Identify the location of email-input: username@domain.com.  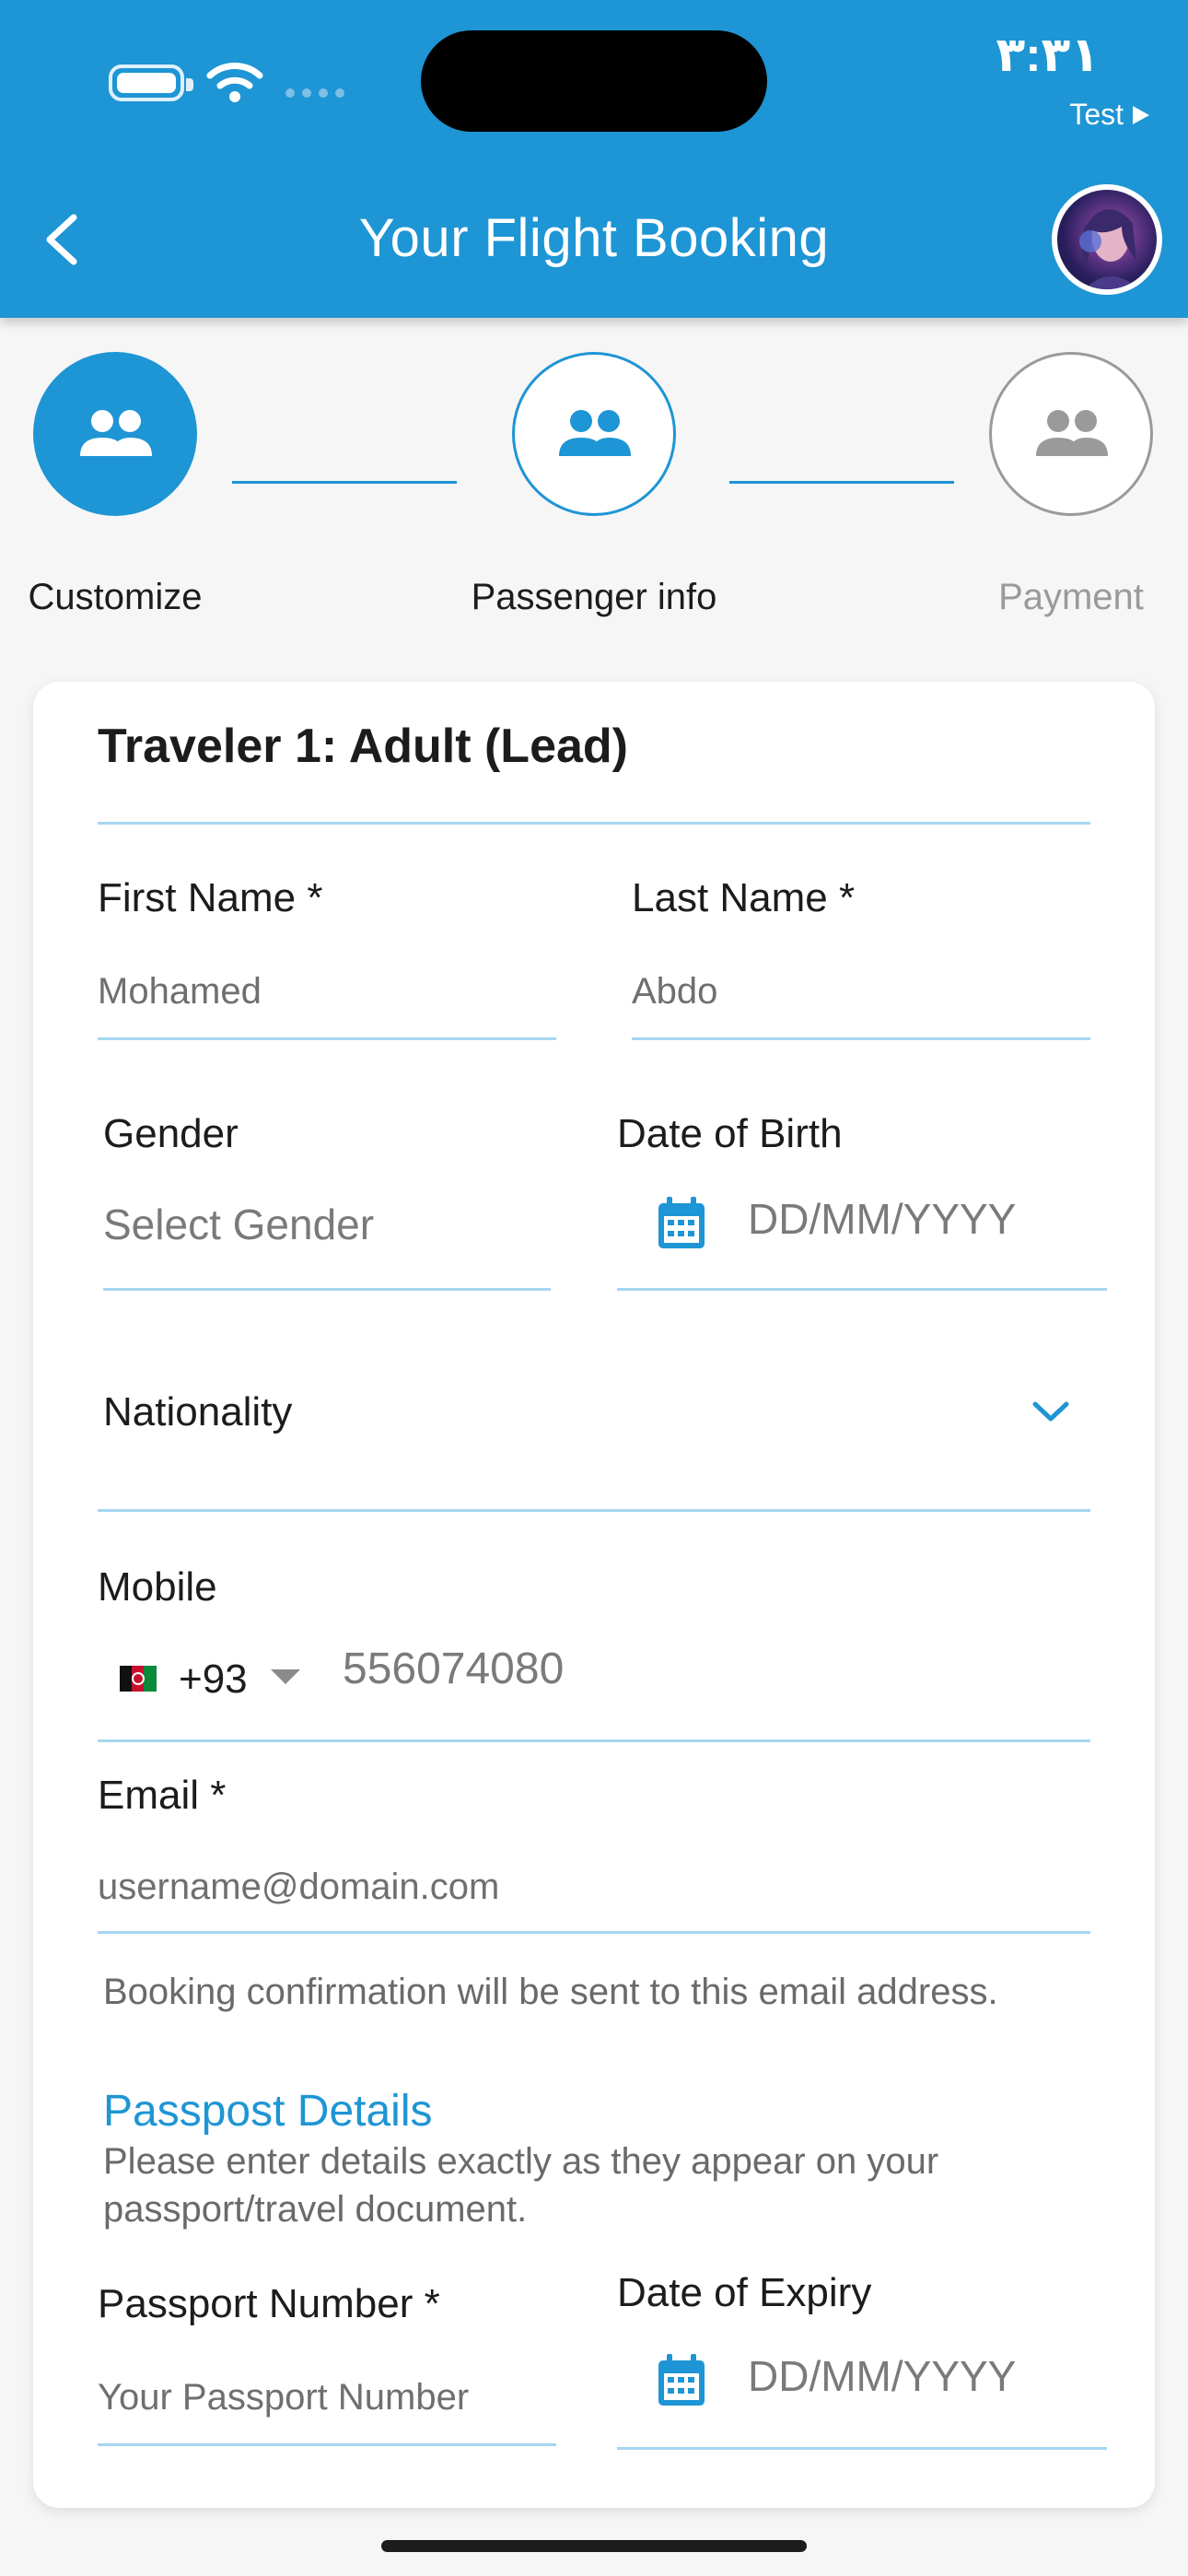
(298, 1887).